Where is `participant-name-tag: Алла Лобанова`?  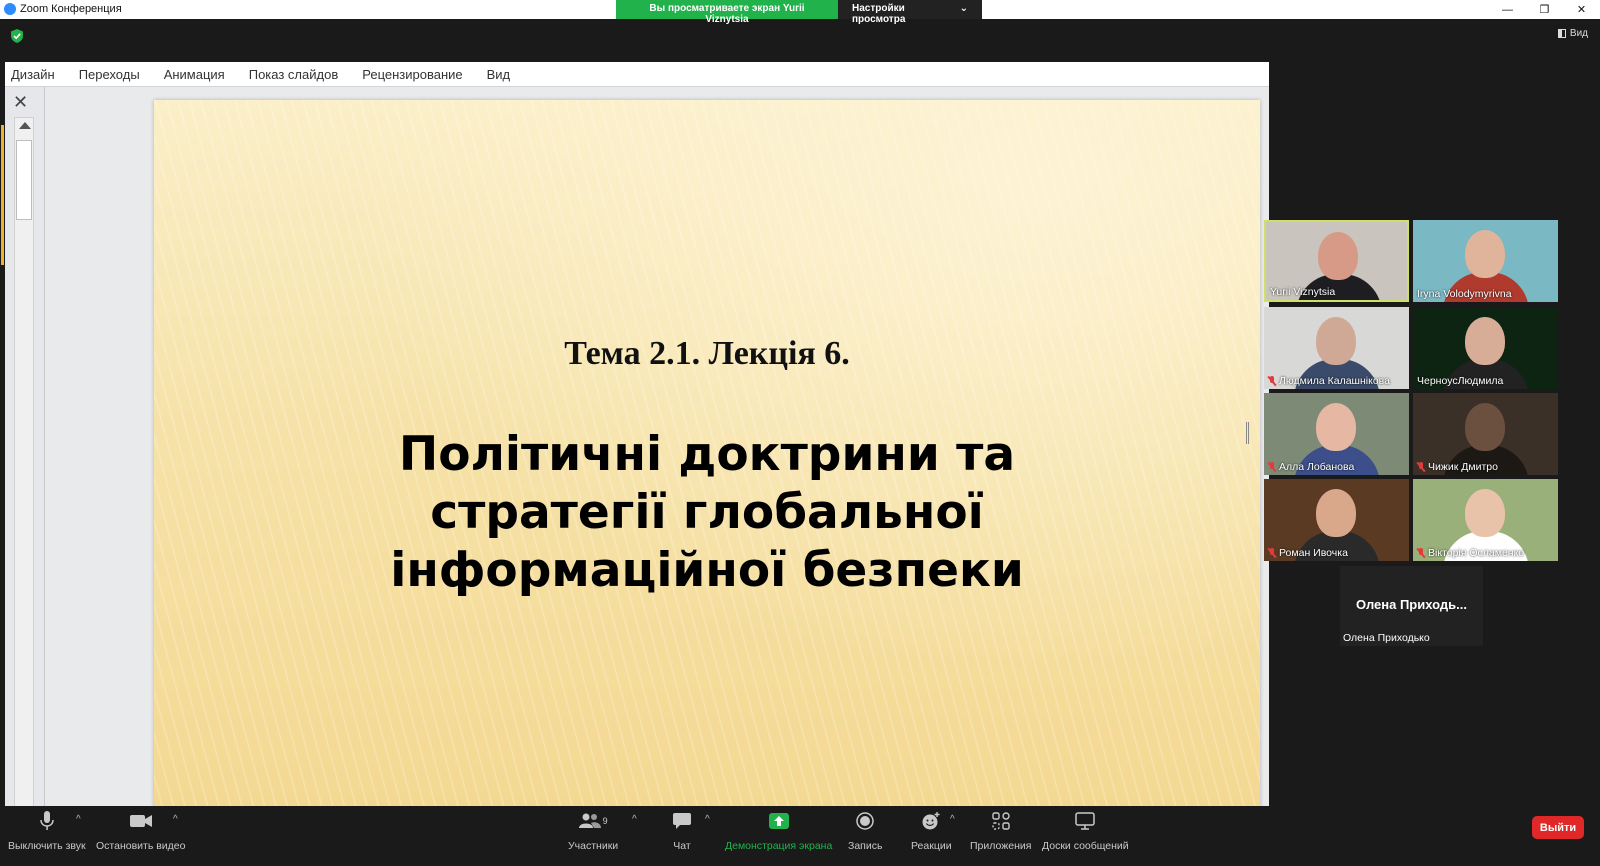
participant-name-tag: Алла Лобанова is located at coordinates (1311, 467).